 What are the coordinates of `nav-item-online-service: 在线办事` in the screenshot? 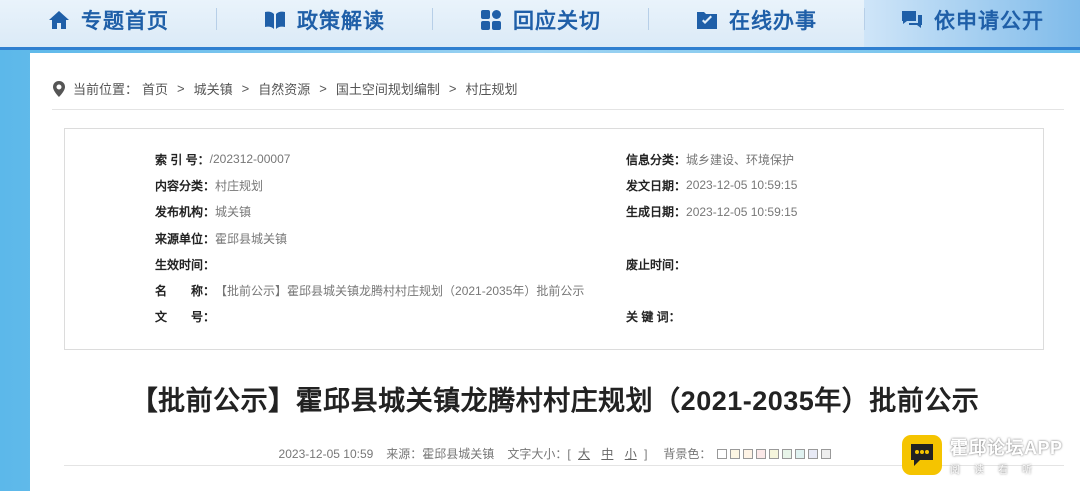 It's located at (756, 23).